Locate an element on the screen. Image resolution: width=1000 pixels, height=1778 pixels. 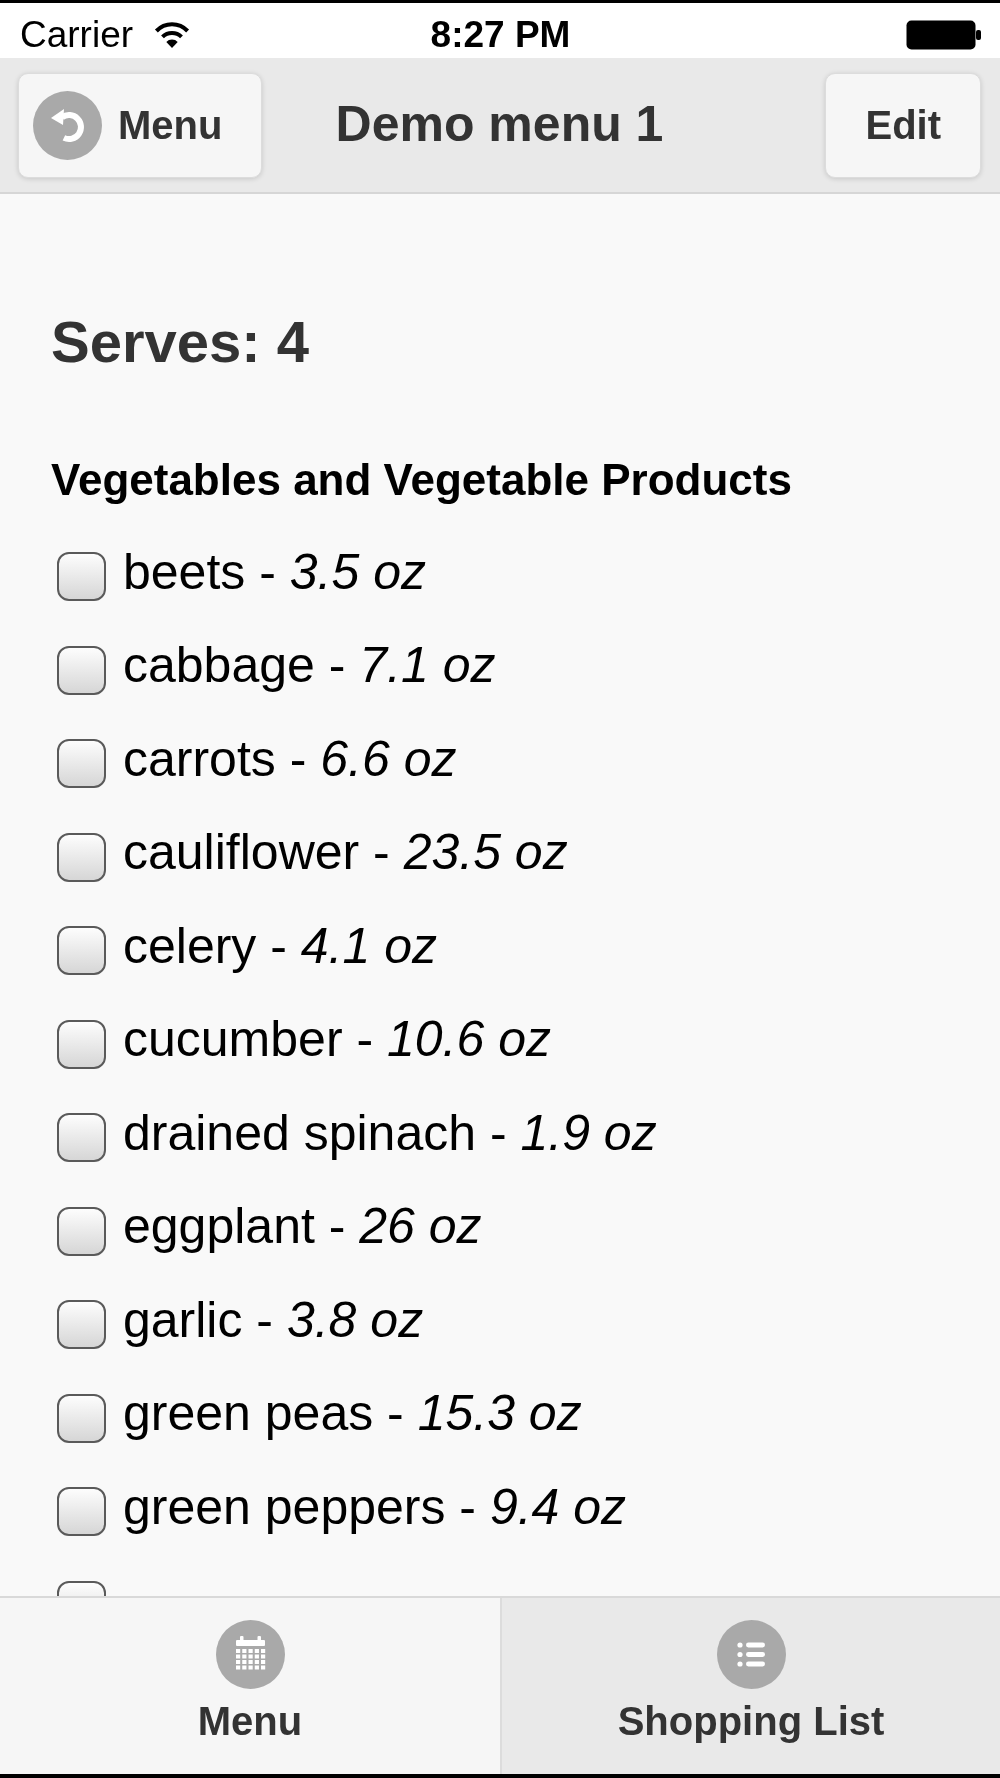
edit-button: Edit is located at coordinates (903, 125).